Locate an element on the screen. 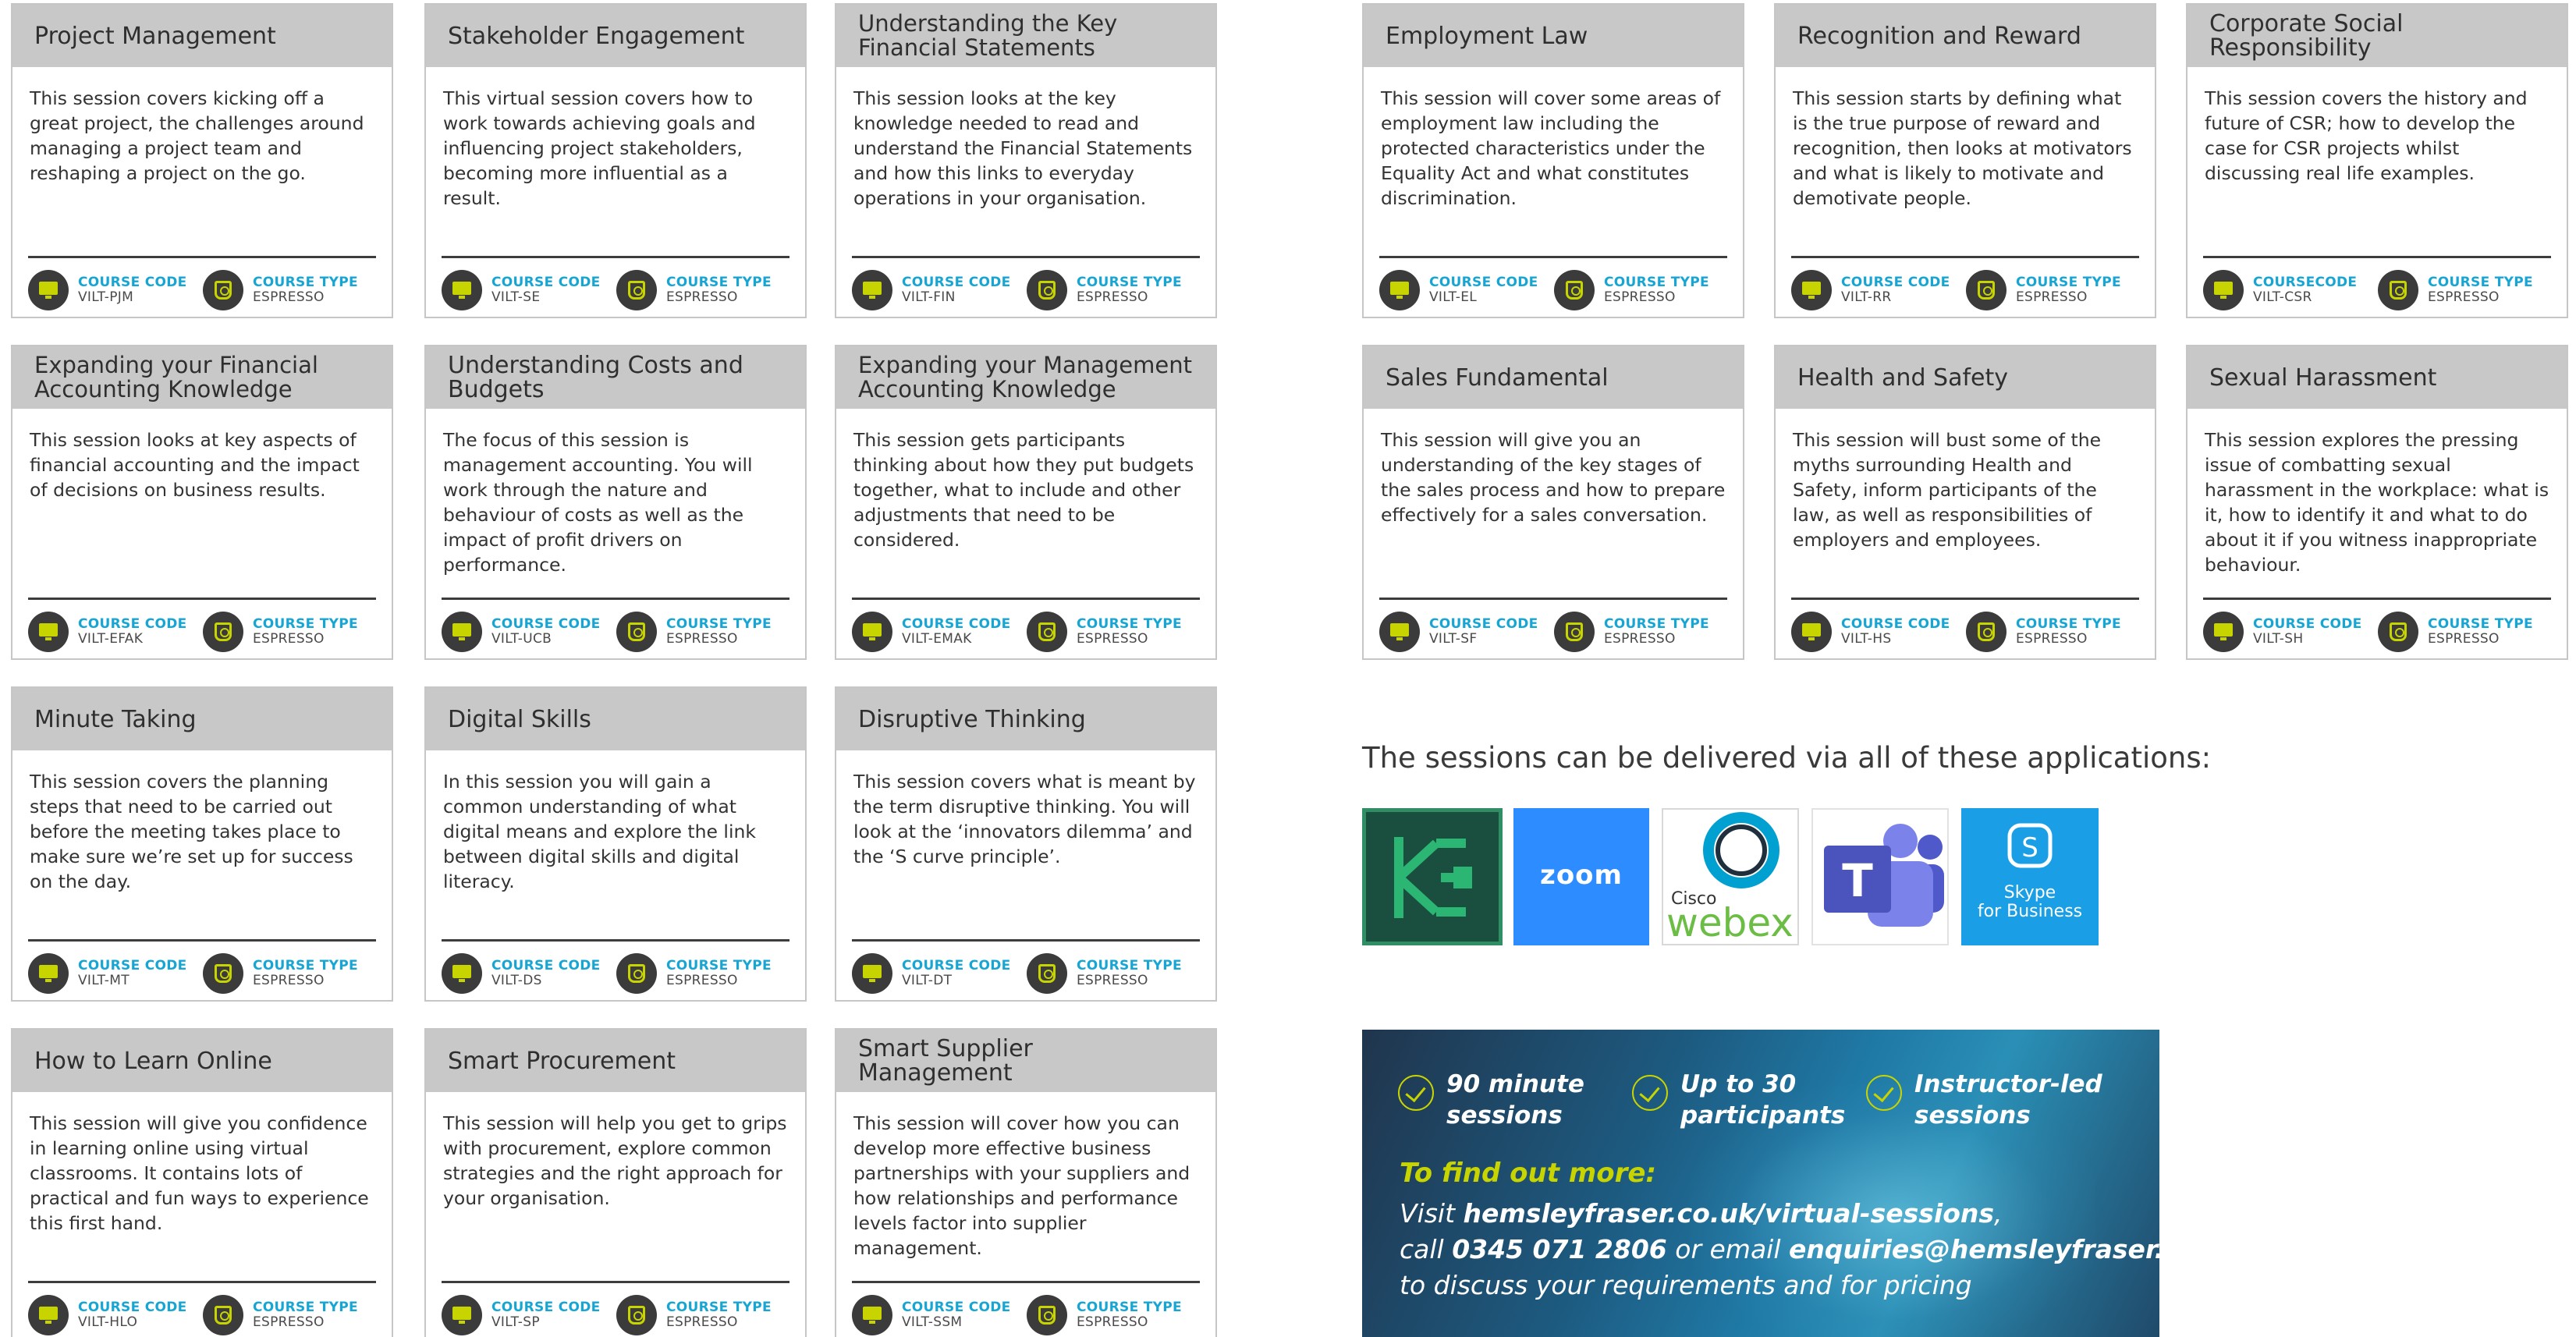 Image resolution: width=2576 pixels, height=1337 pixels. course-code-value: VILT-UCB is located at coordinates (521, 639).